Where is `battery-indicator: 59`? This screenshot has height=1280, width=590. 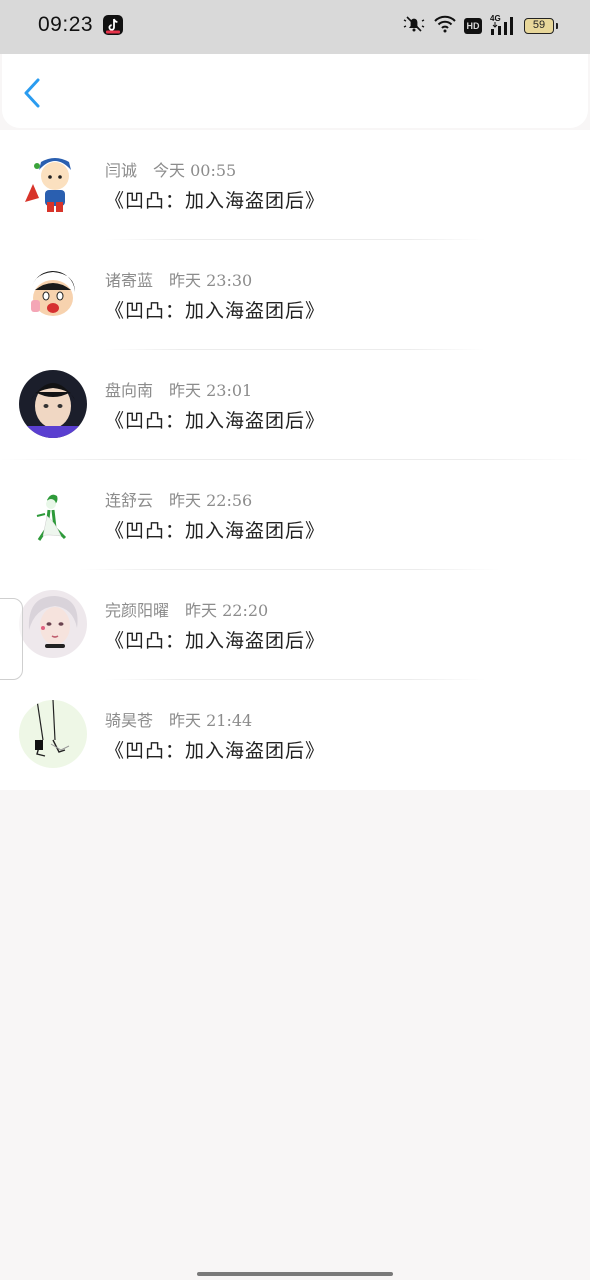
battery-indicator: 59 is located at coordinates (541, 26).